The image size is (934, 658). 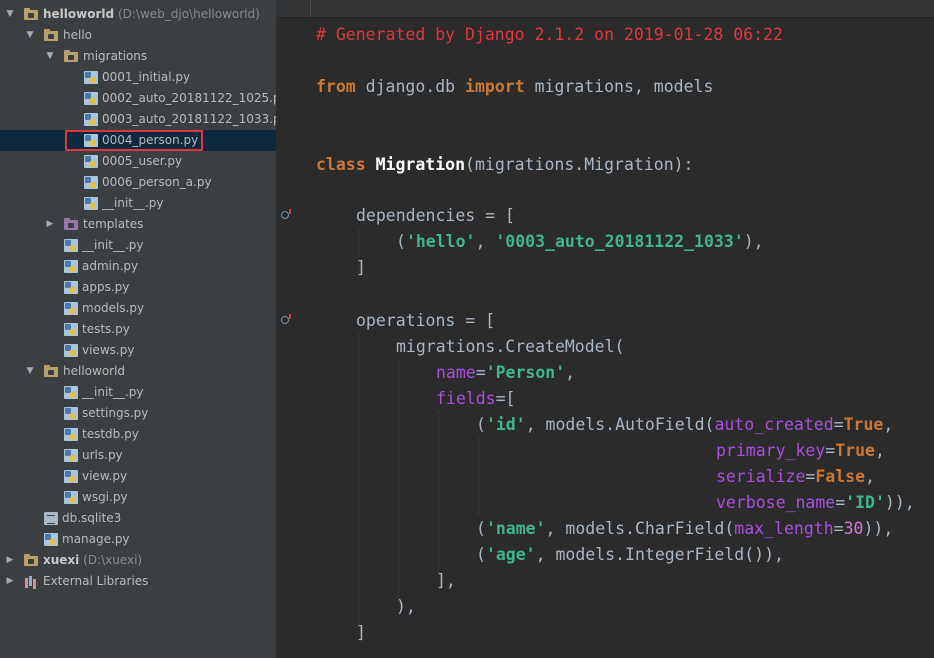 What do you see at coordinates (795, 476) in the screenshot?
I see `code-line-18: serialize=False,` at bounding box center [795, 476].